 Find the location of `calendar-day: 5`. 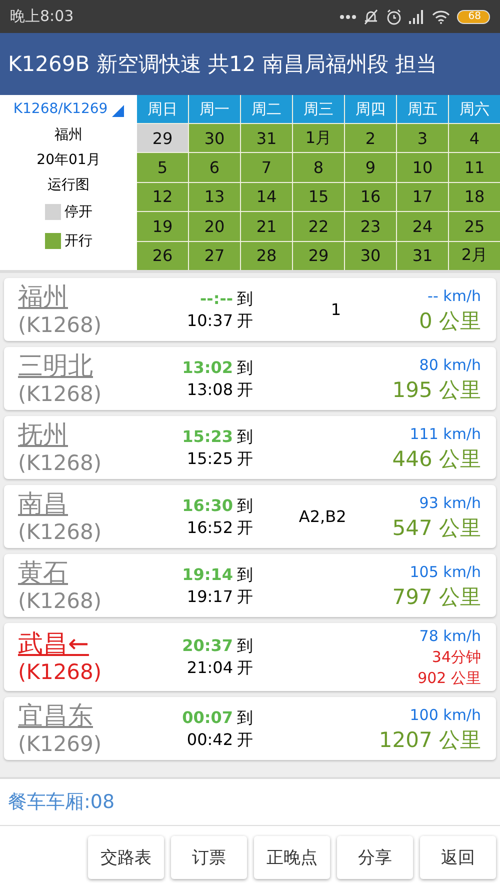

calendar-day: 5 is located at coordinates (162, 167).